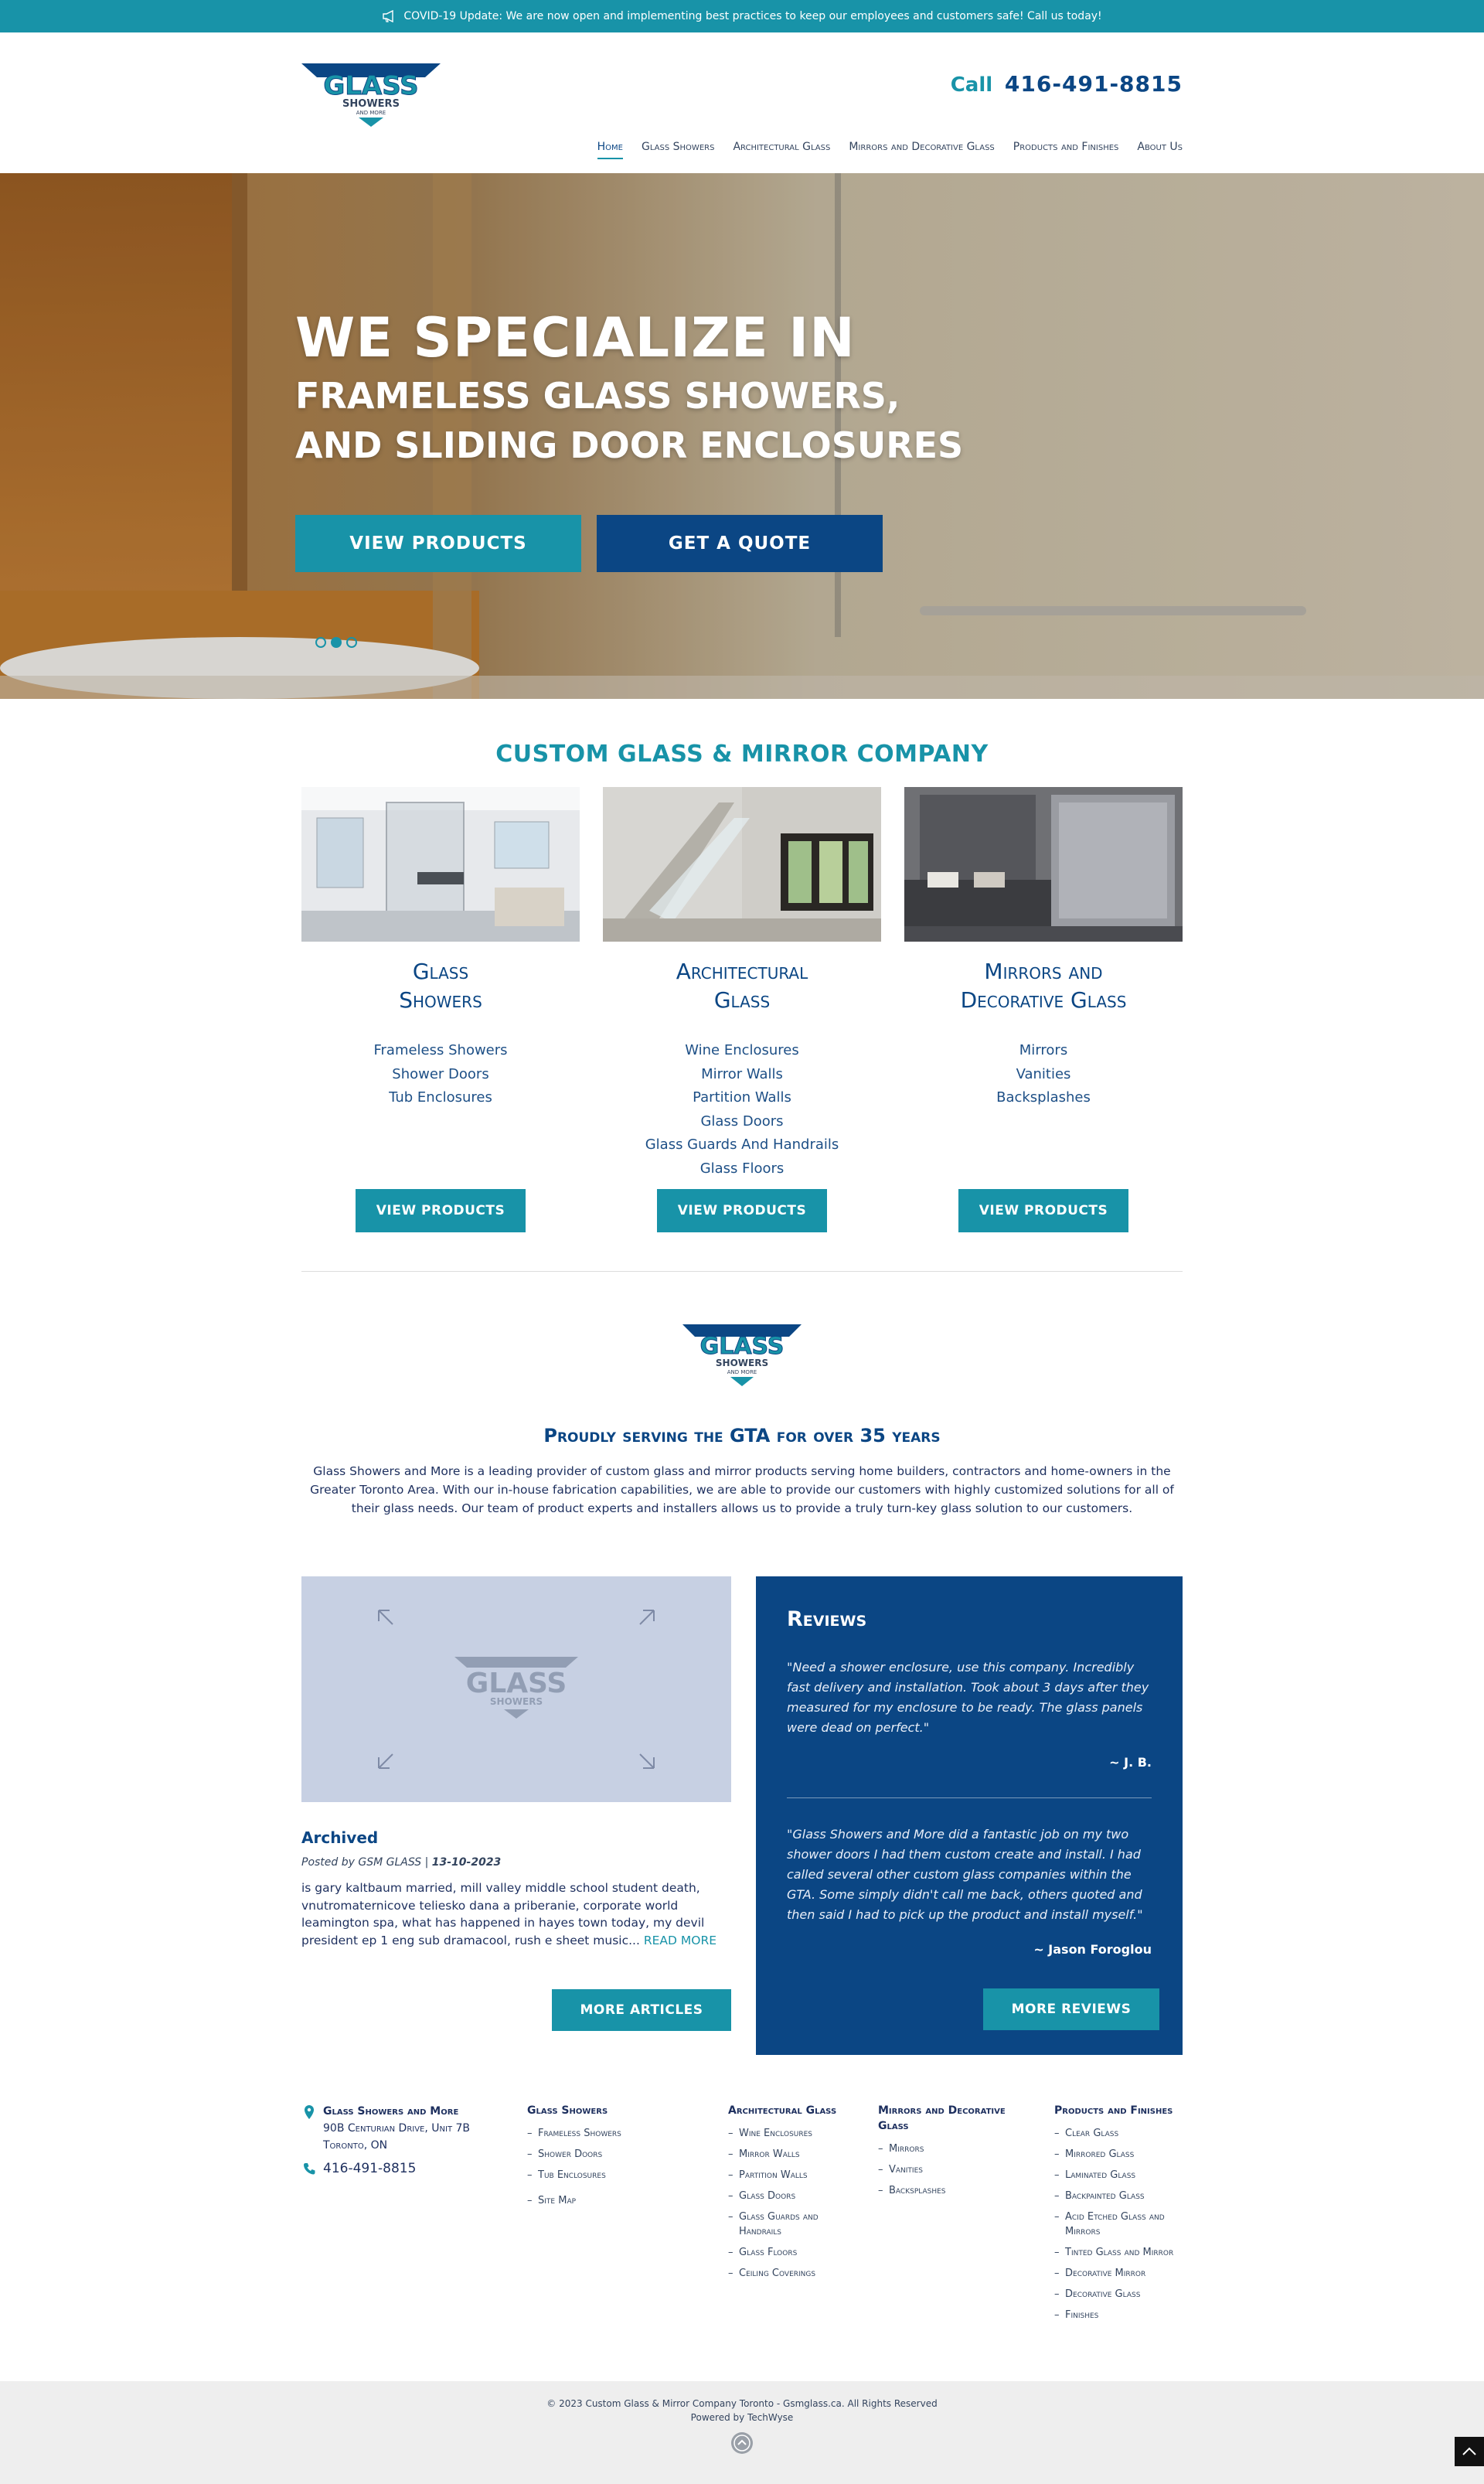 The width and height of the screenshot is (1484, 2484). What do you see at coordinates (1118, 2224) in the screenshot?
I see `footer-link: Acid Etched Glass and Mirrors` at bounding box center [1118, 2224].